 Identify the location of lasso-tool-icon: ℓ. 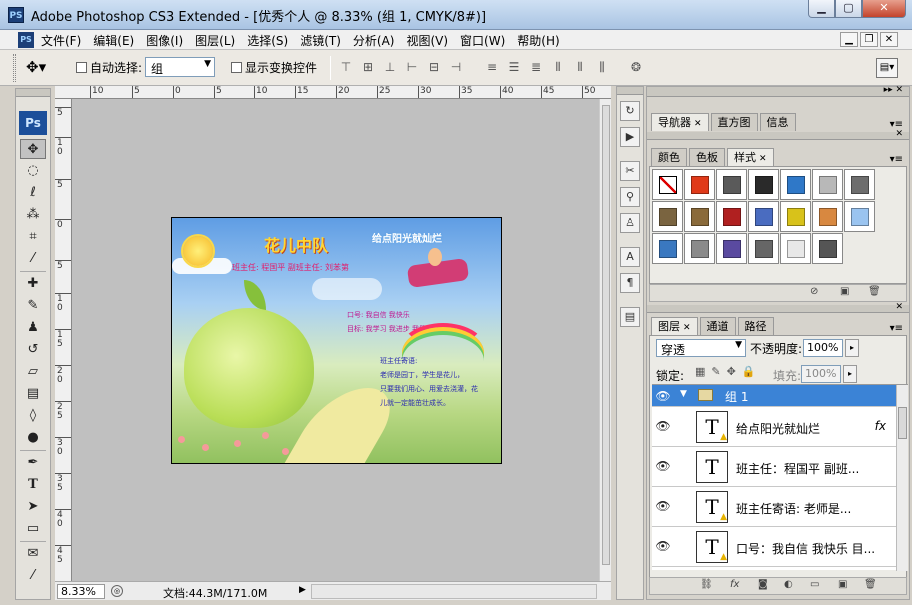
(33, 193).